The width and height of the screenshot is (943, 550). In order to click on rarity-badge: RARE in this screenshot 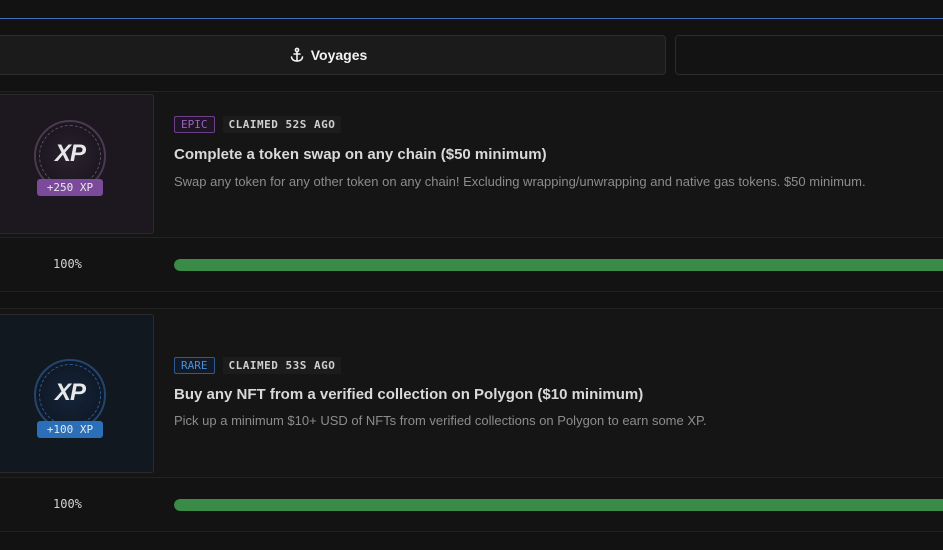, I will do `click(194, 365)`.